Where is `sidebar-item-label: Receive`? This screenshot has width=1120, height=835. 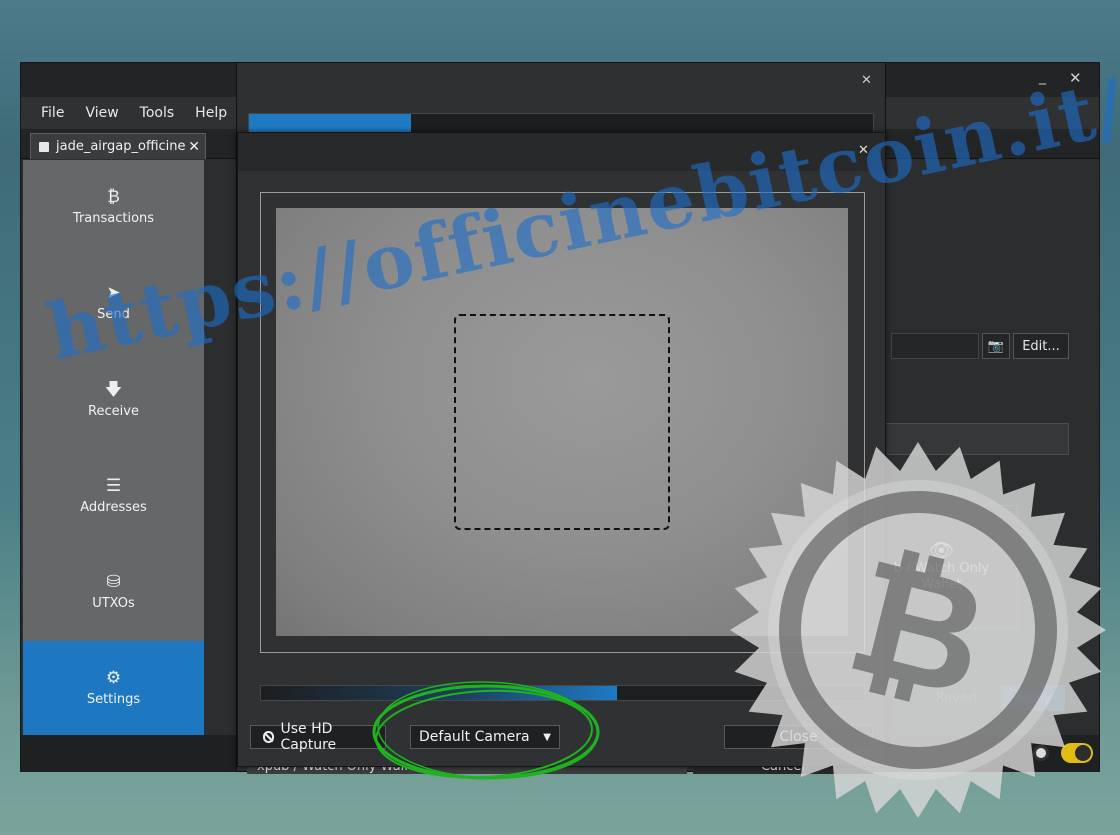
sidebar-item-label: Receive is located at coordinates (113, 411).